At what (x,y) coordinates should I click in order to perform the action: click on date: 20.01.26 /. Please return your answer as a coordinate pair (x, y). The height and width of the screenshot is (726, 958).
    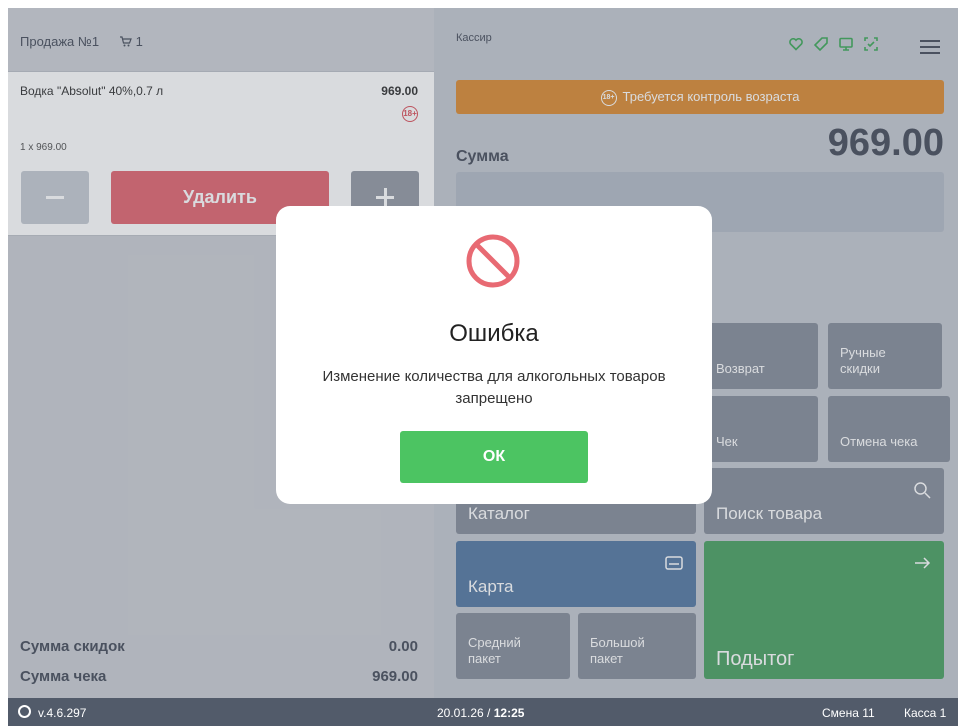
    Looking at the image, I should click on (464, 713).